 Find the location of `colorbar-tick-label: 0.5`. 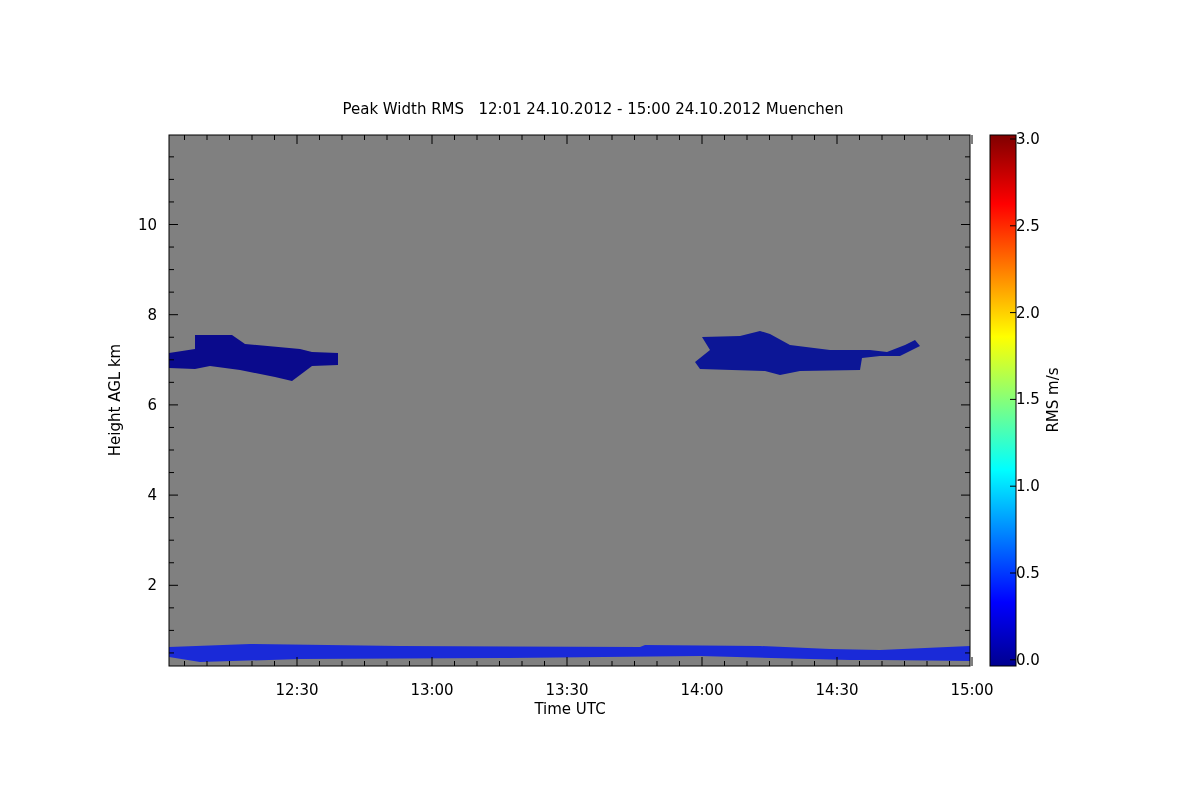

colorbar-tick-label: 0.5 is located at coordinates (1028, 573).